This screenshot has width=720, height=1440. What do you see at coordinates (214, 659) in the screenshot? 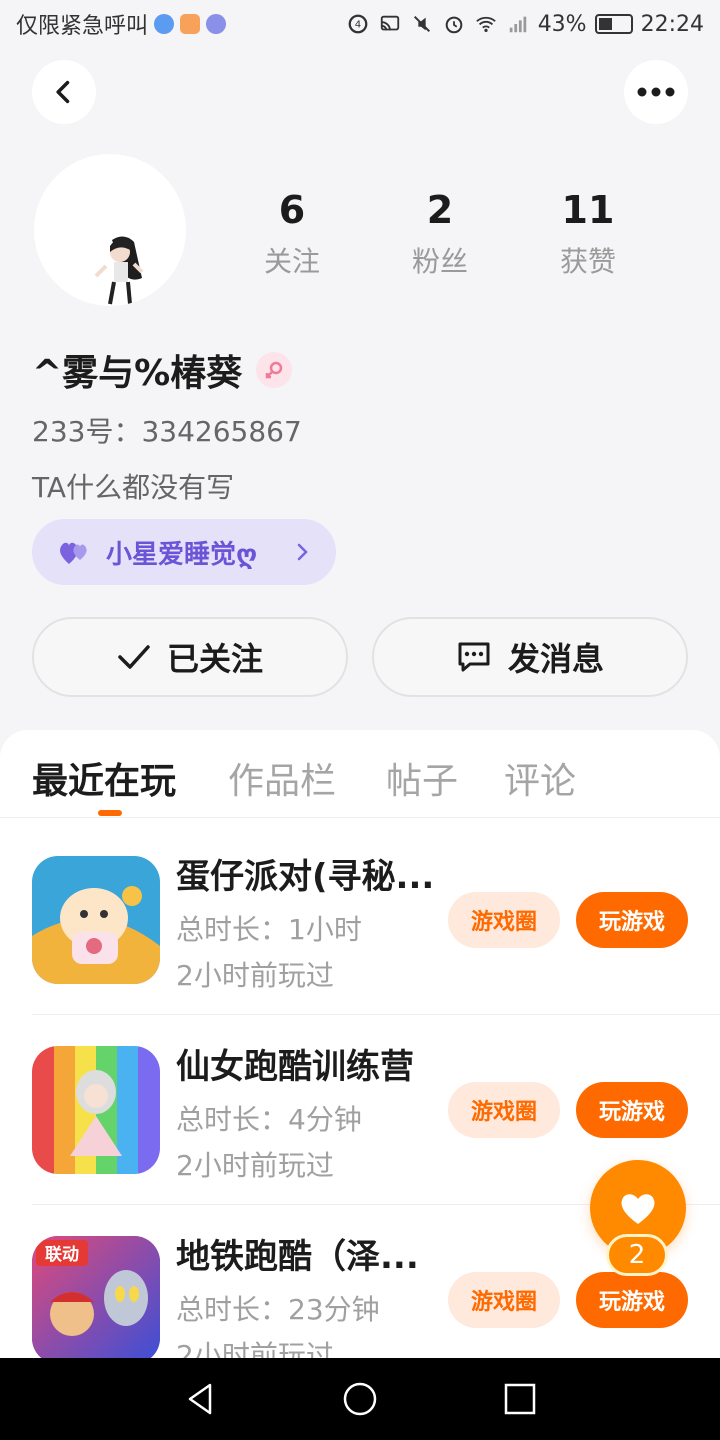
I see `followed-label: 已关注` at bounding box center [214, 659].